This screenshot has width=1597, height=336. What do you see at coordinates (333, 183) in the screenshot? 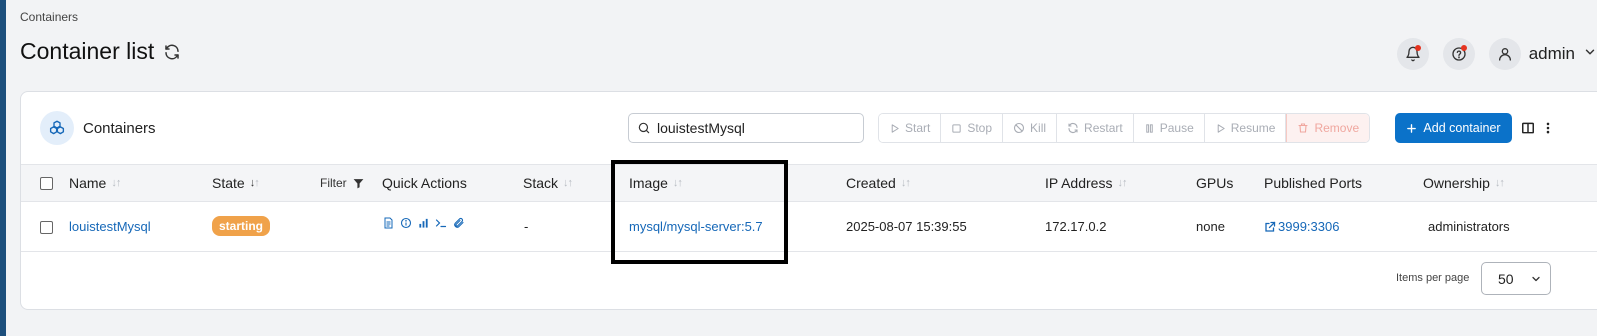
I see `filter-label: Filter` at bounding box center [333, 183].